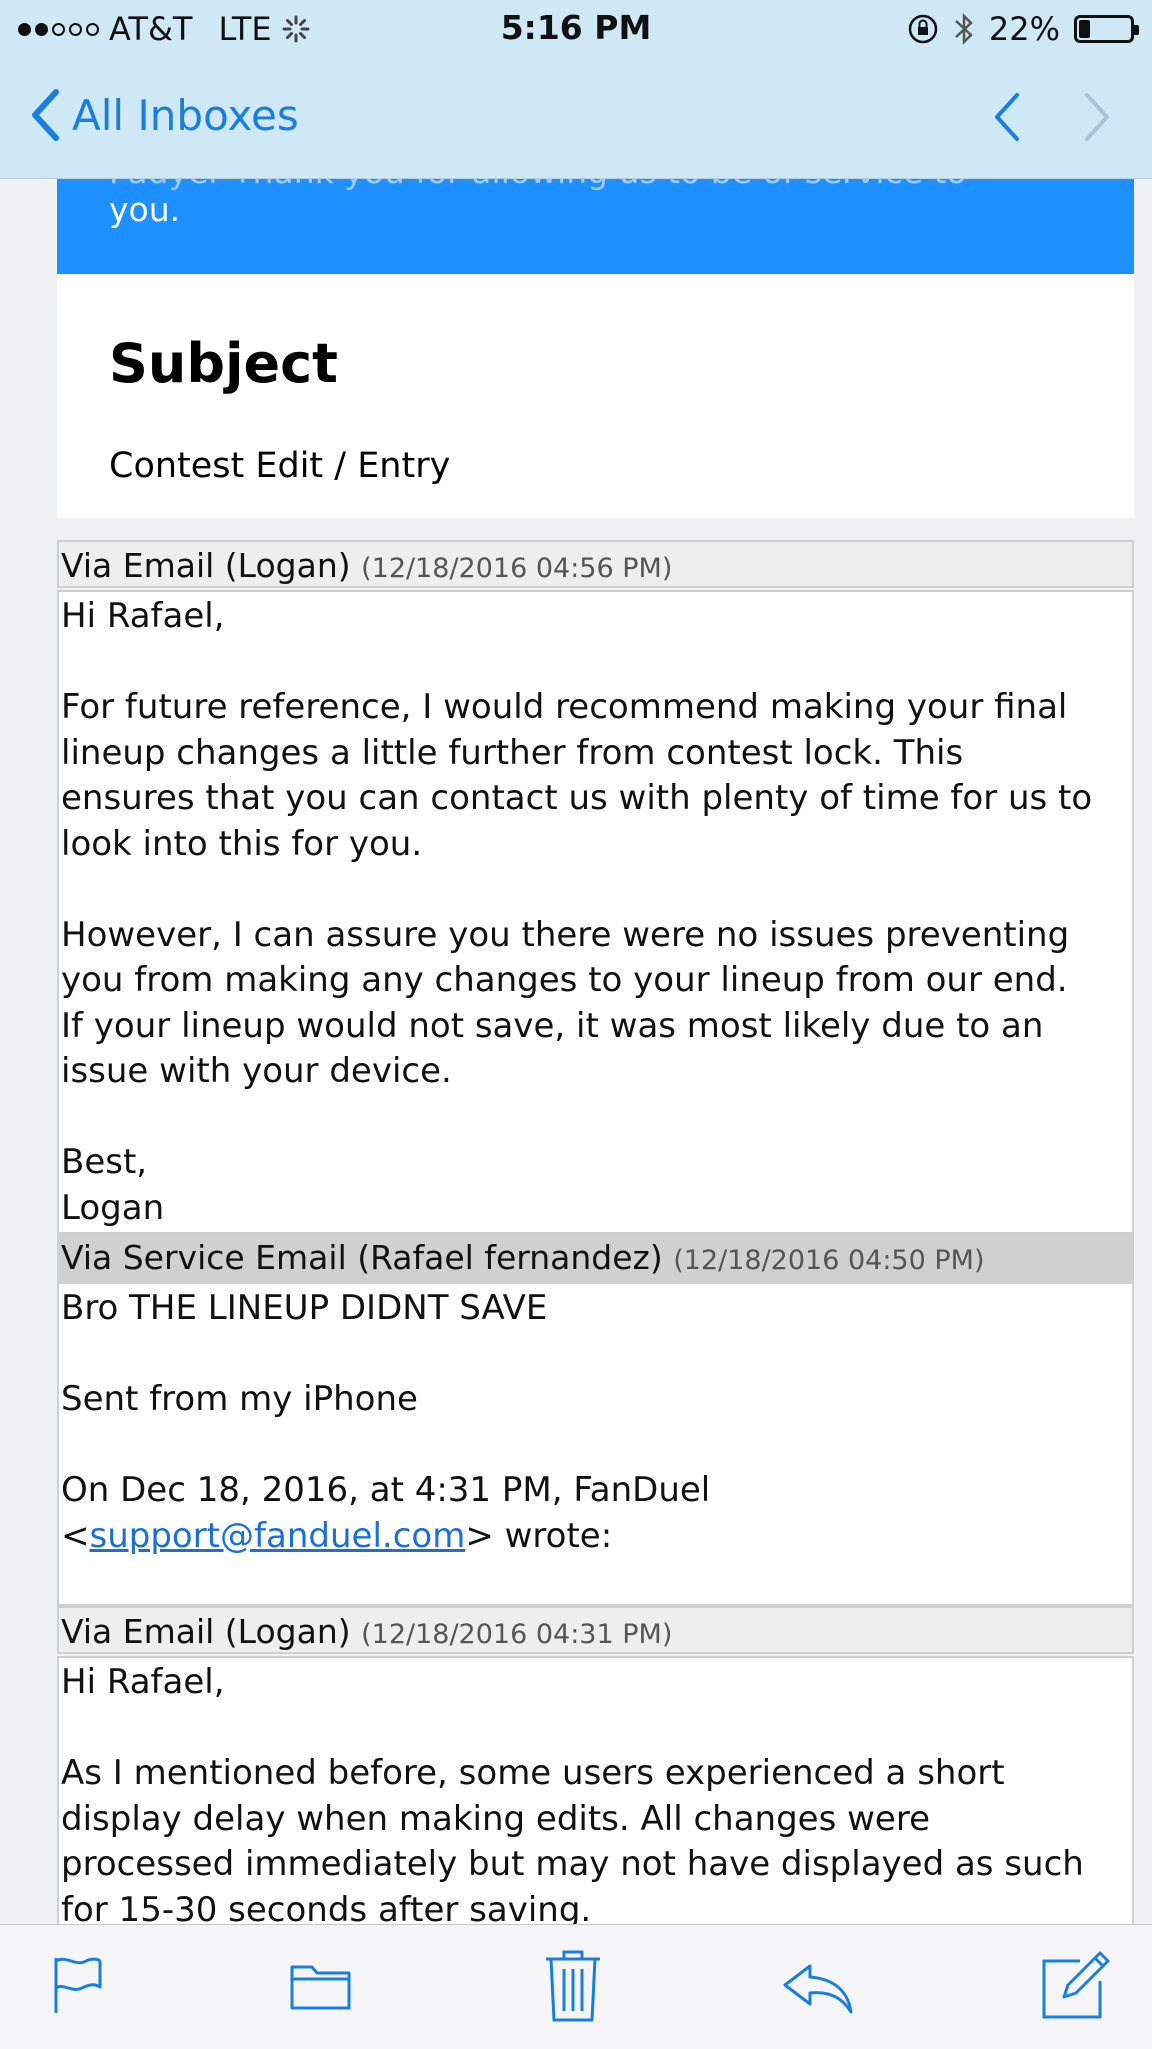 The width and height of the screenshot is (1152, 2049). What do you see at coordinates (185, 115) in the screenshot?
I see `back-button-label: All Inboxes` at bounding box center [185, 115].